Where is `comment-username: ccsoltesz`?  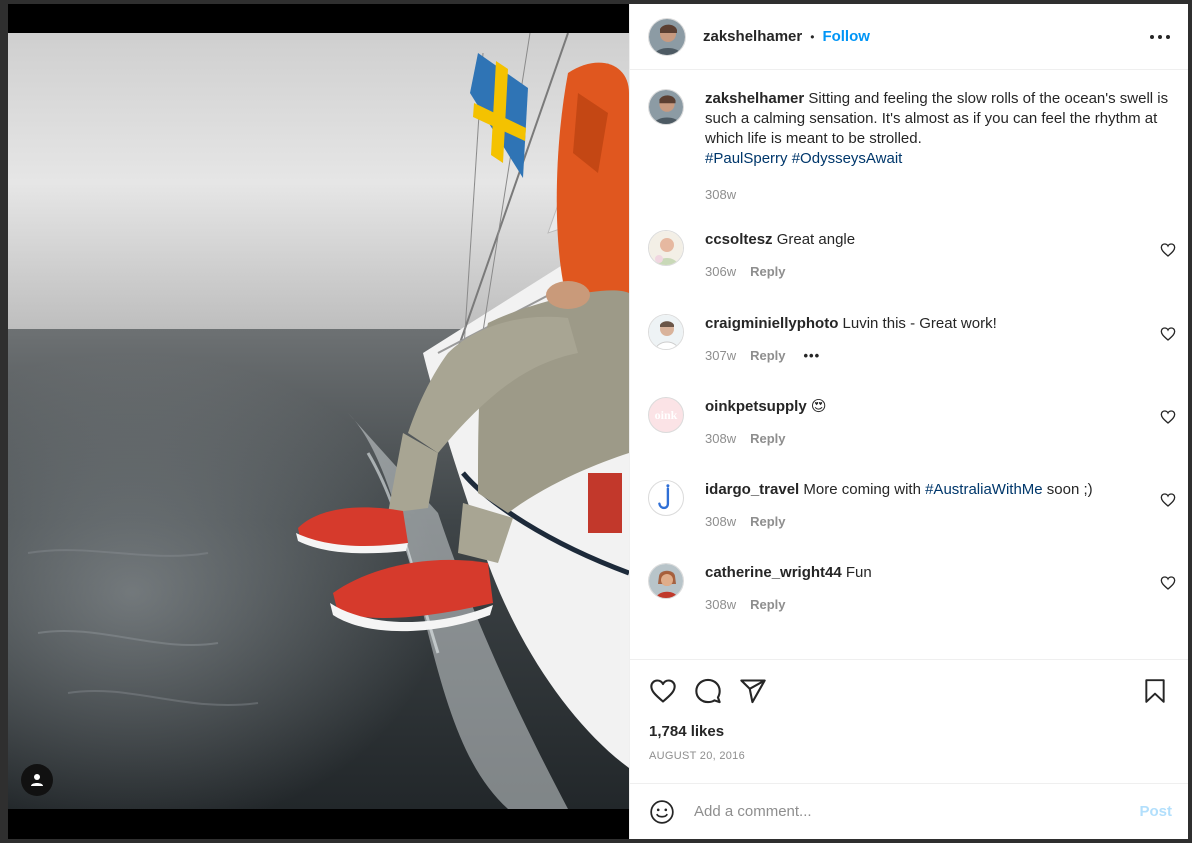 comment-username: ccsoltesz is located at coordinates (739, 239).